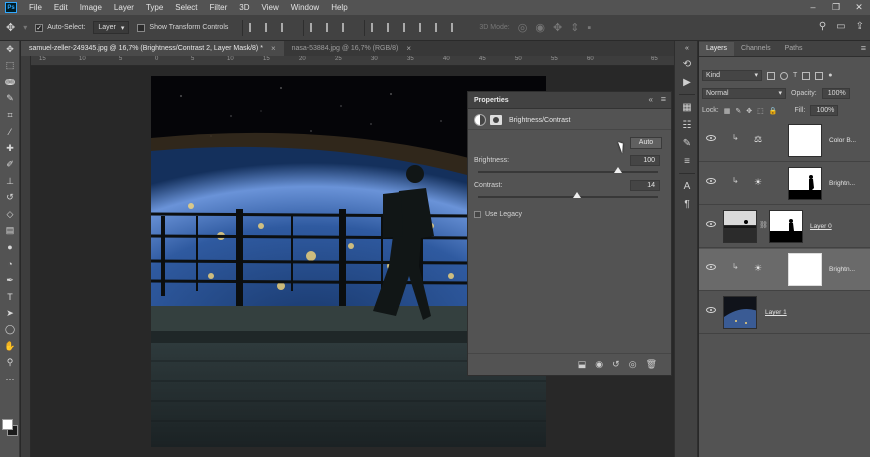 The image size is (870, 457). What do you see at coordinates (285, 27) in the screenshot?
I see `align-right-icon` at bounding box center [285, 27].